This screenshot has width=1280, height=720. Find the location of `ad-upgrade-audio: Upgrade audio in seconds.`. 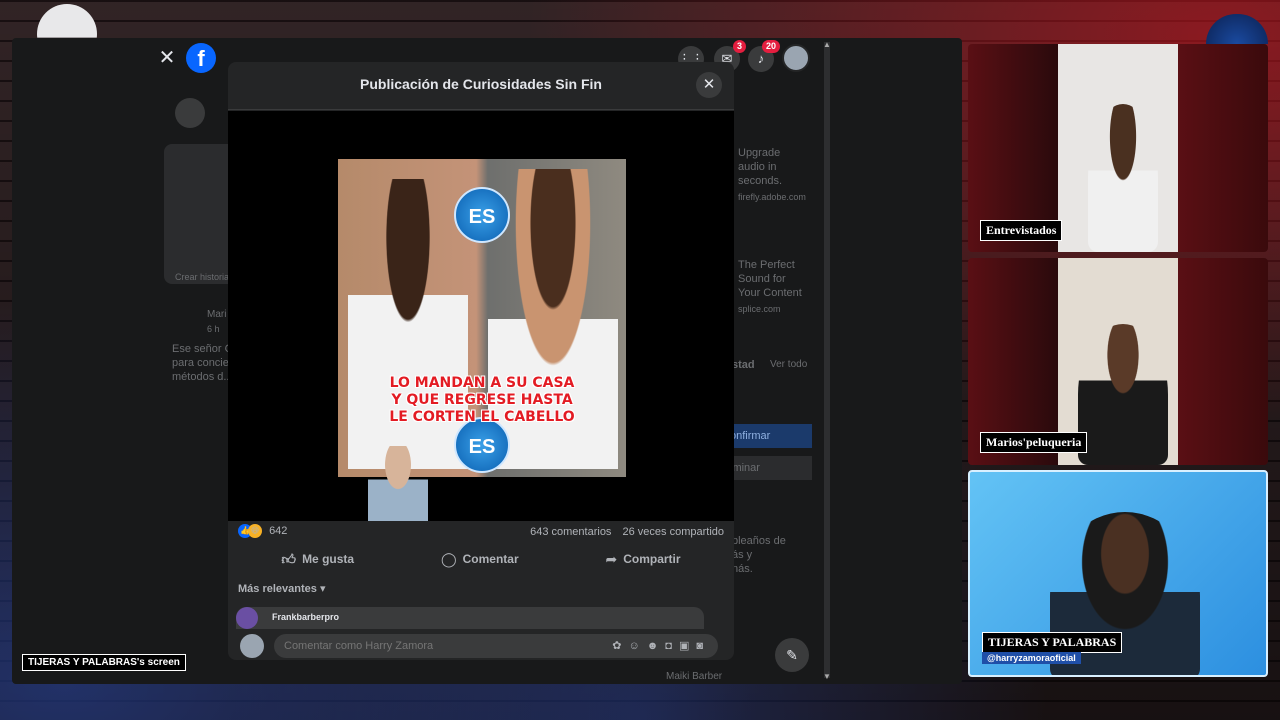

ad-upgrade-audio: Upgrade audio in seconds. is located at coordinates (760, 167).